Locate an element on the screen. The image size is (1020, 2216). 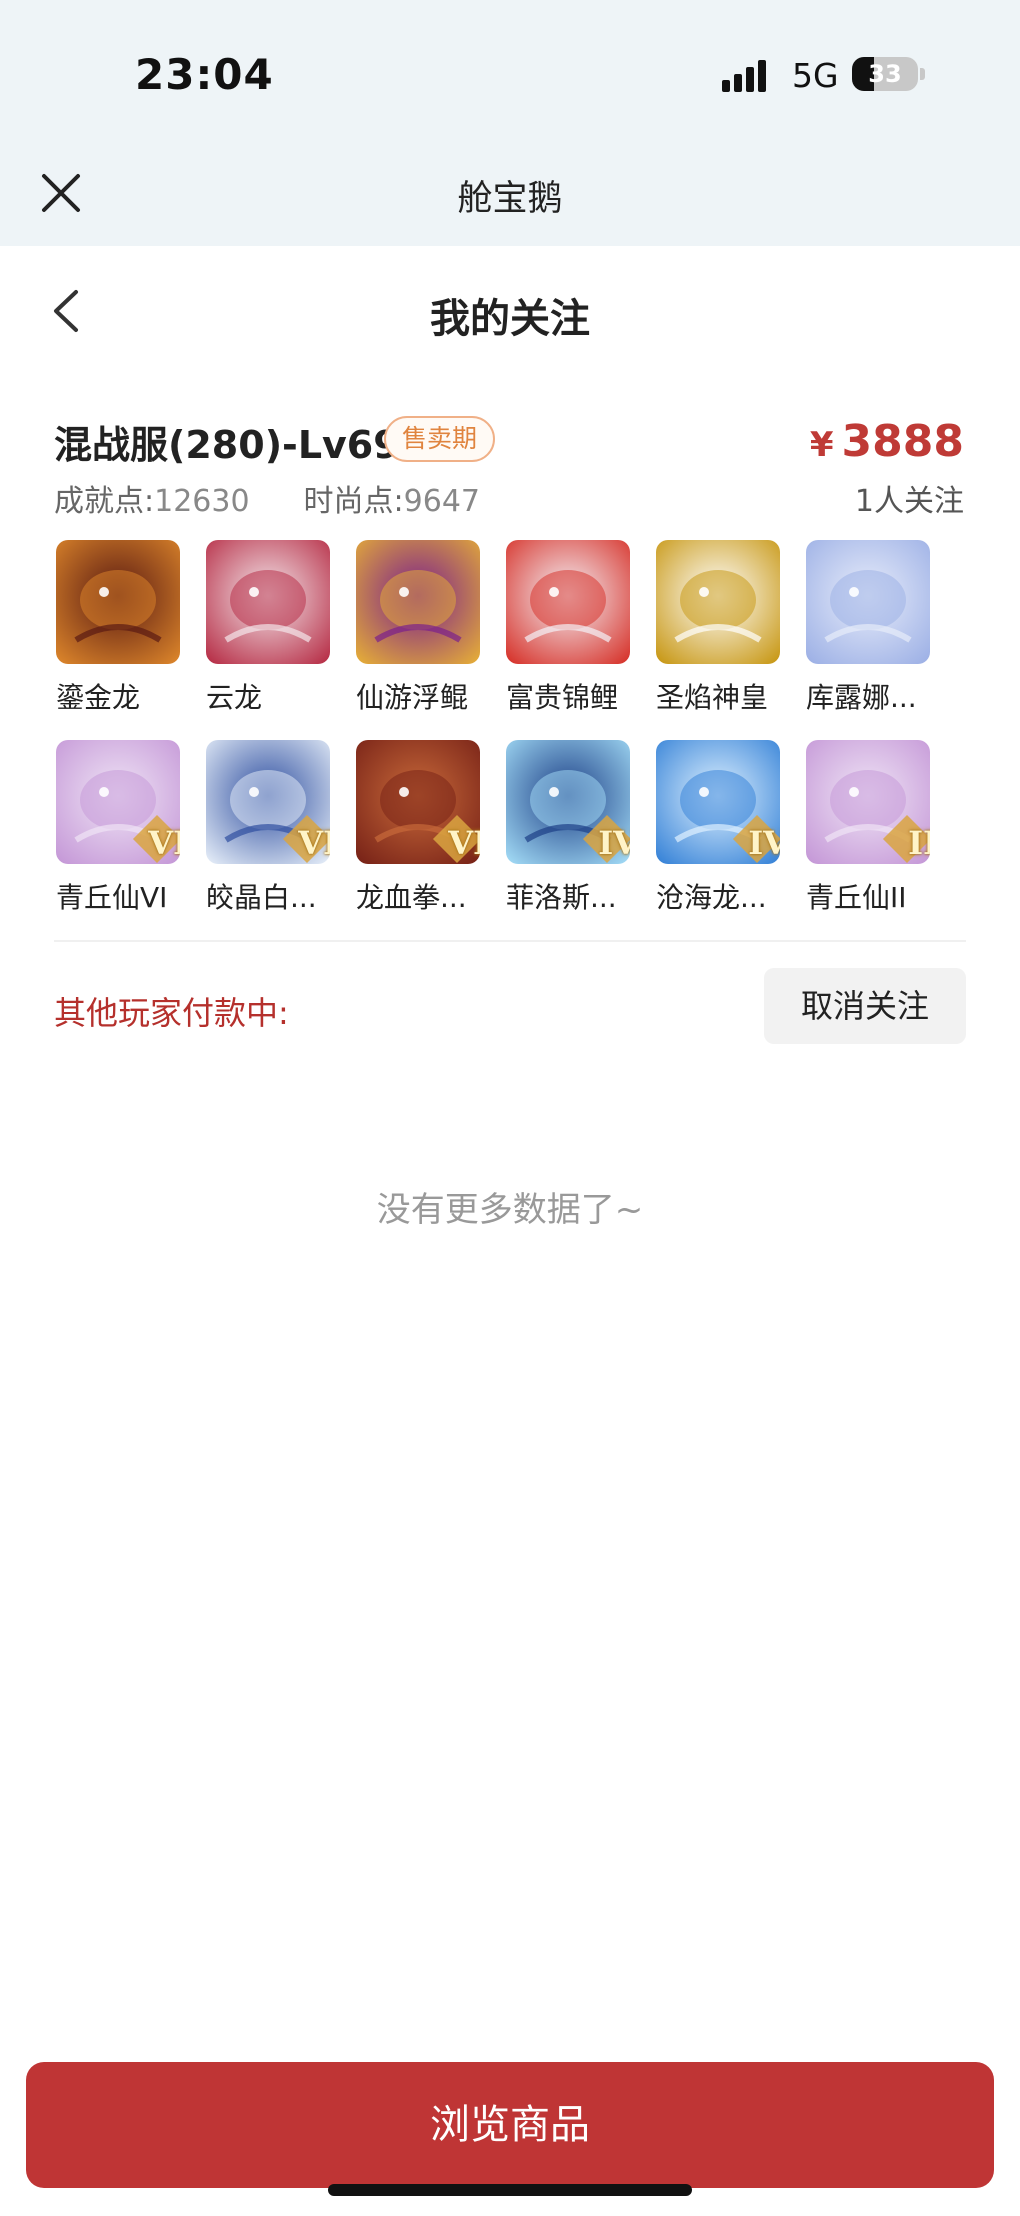
status-time: 23:04 is located at coordinates (204, 74).